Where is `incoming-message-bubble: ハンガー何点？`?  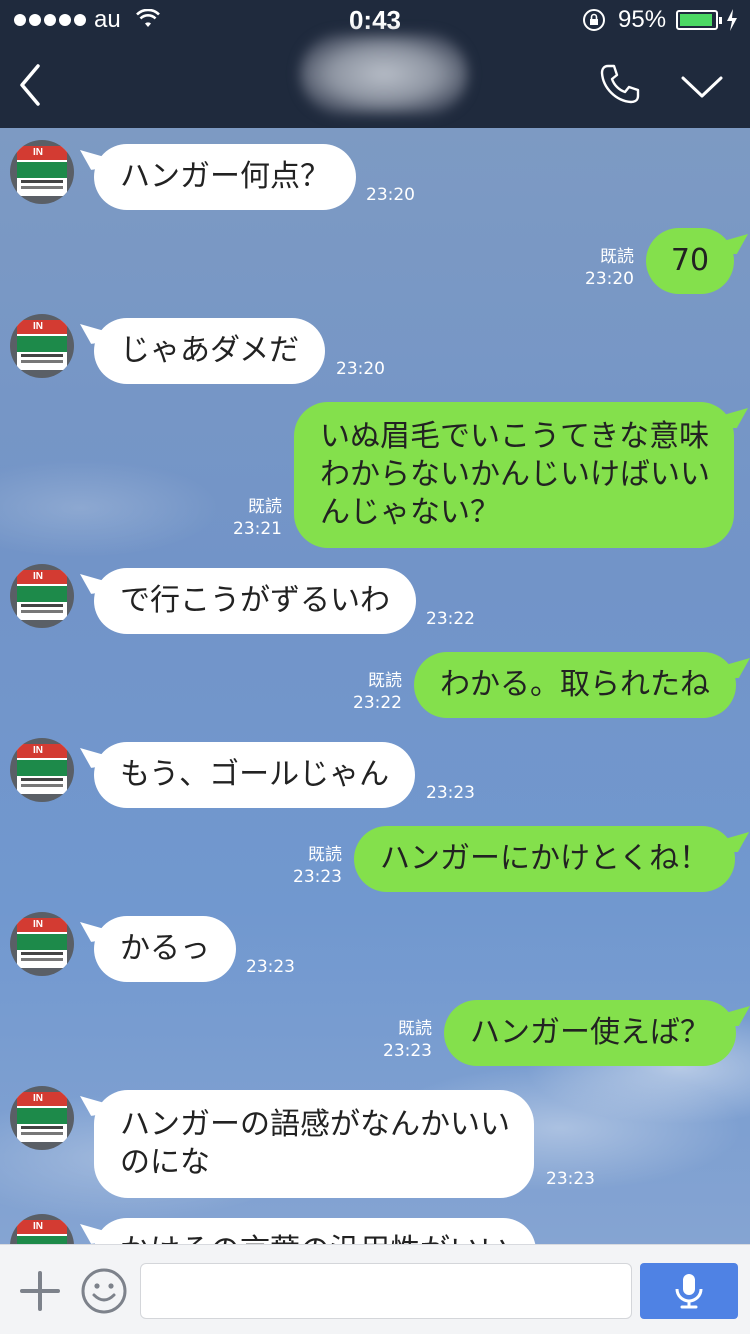 incoming-message-bubble: ハンガー何点？ is located at coordinates (225, 177).